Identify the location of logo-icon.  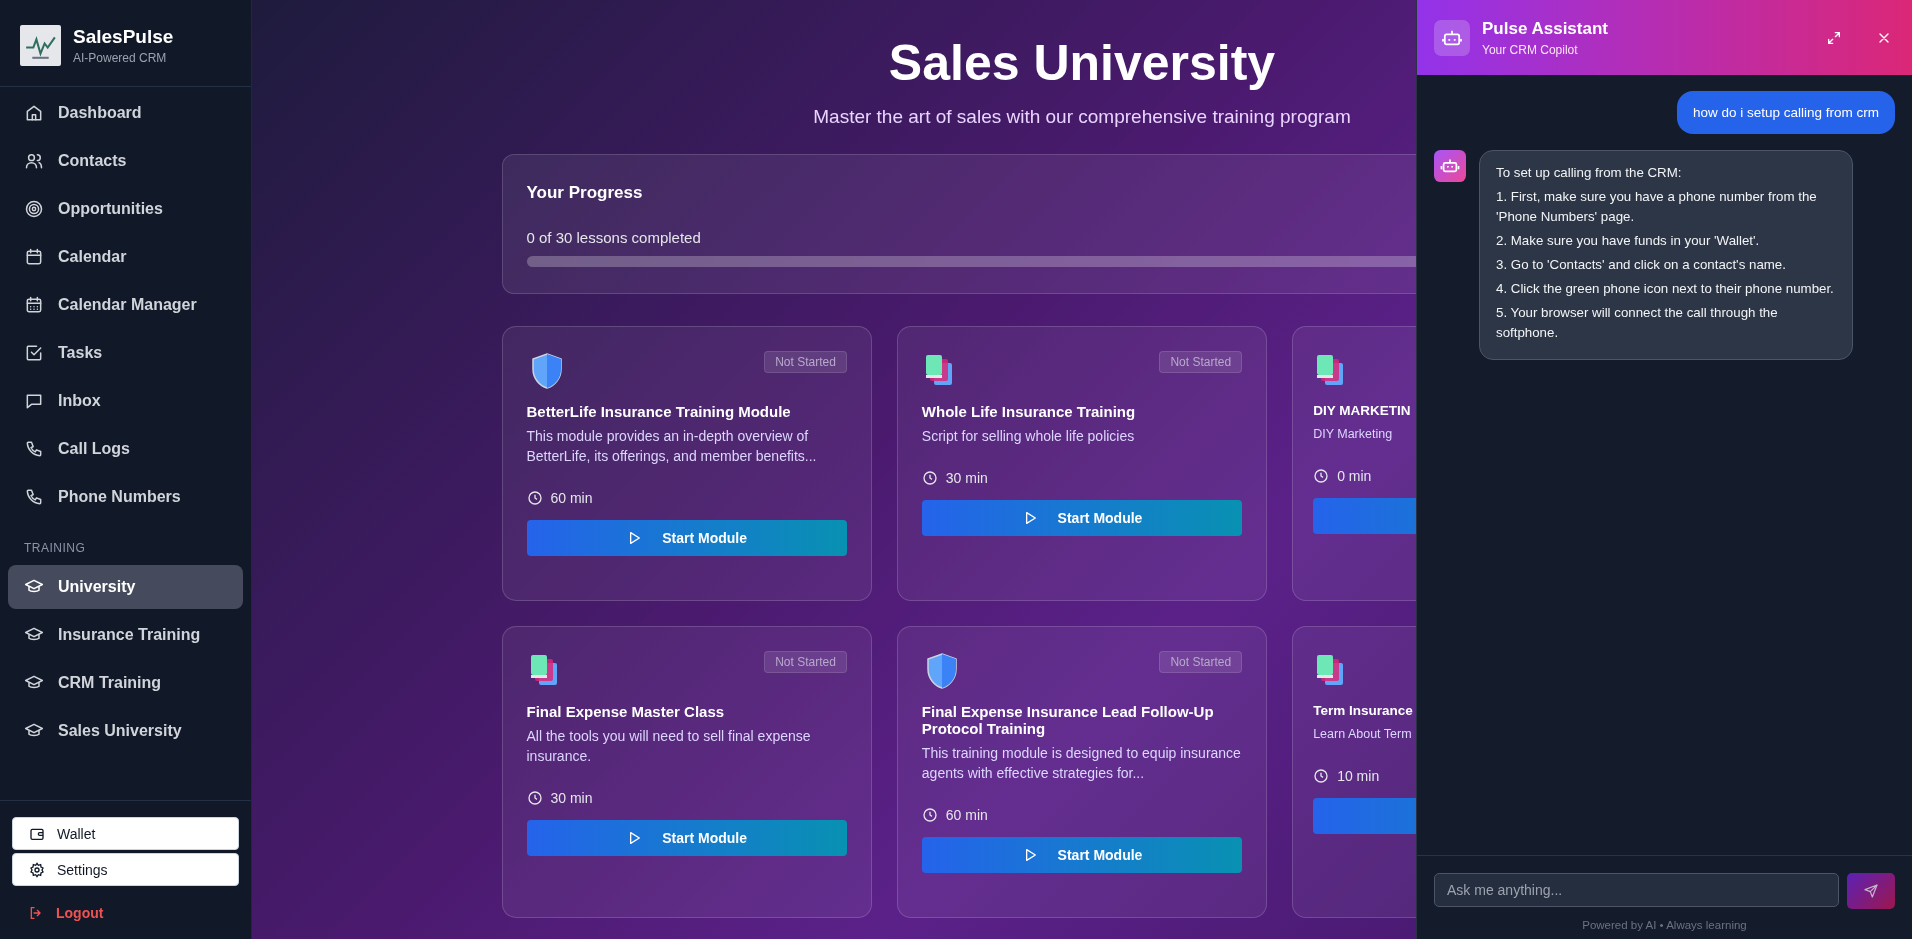
(40, 45).